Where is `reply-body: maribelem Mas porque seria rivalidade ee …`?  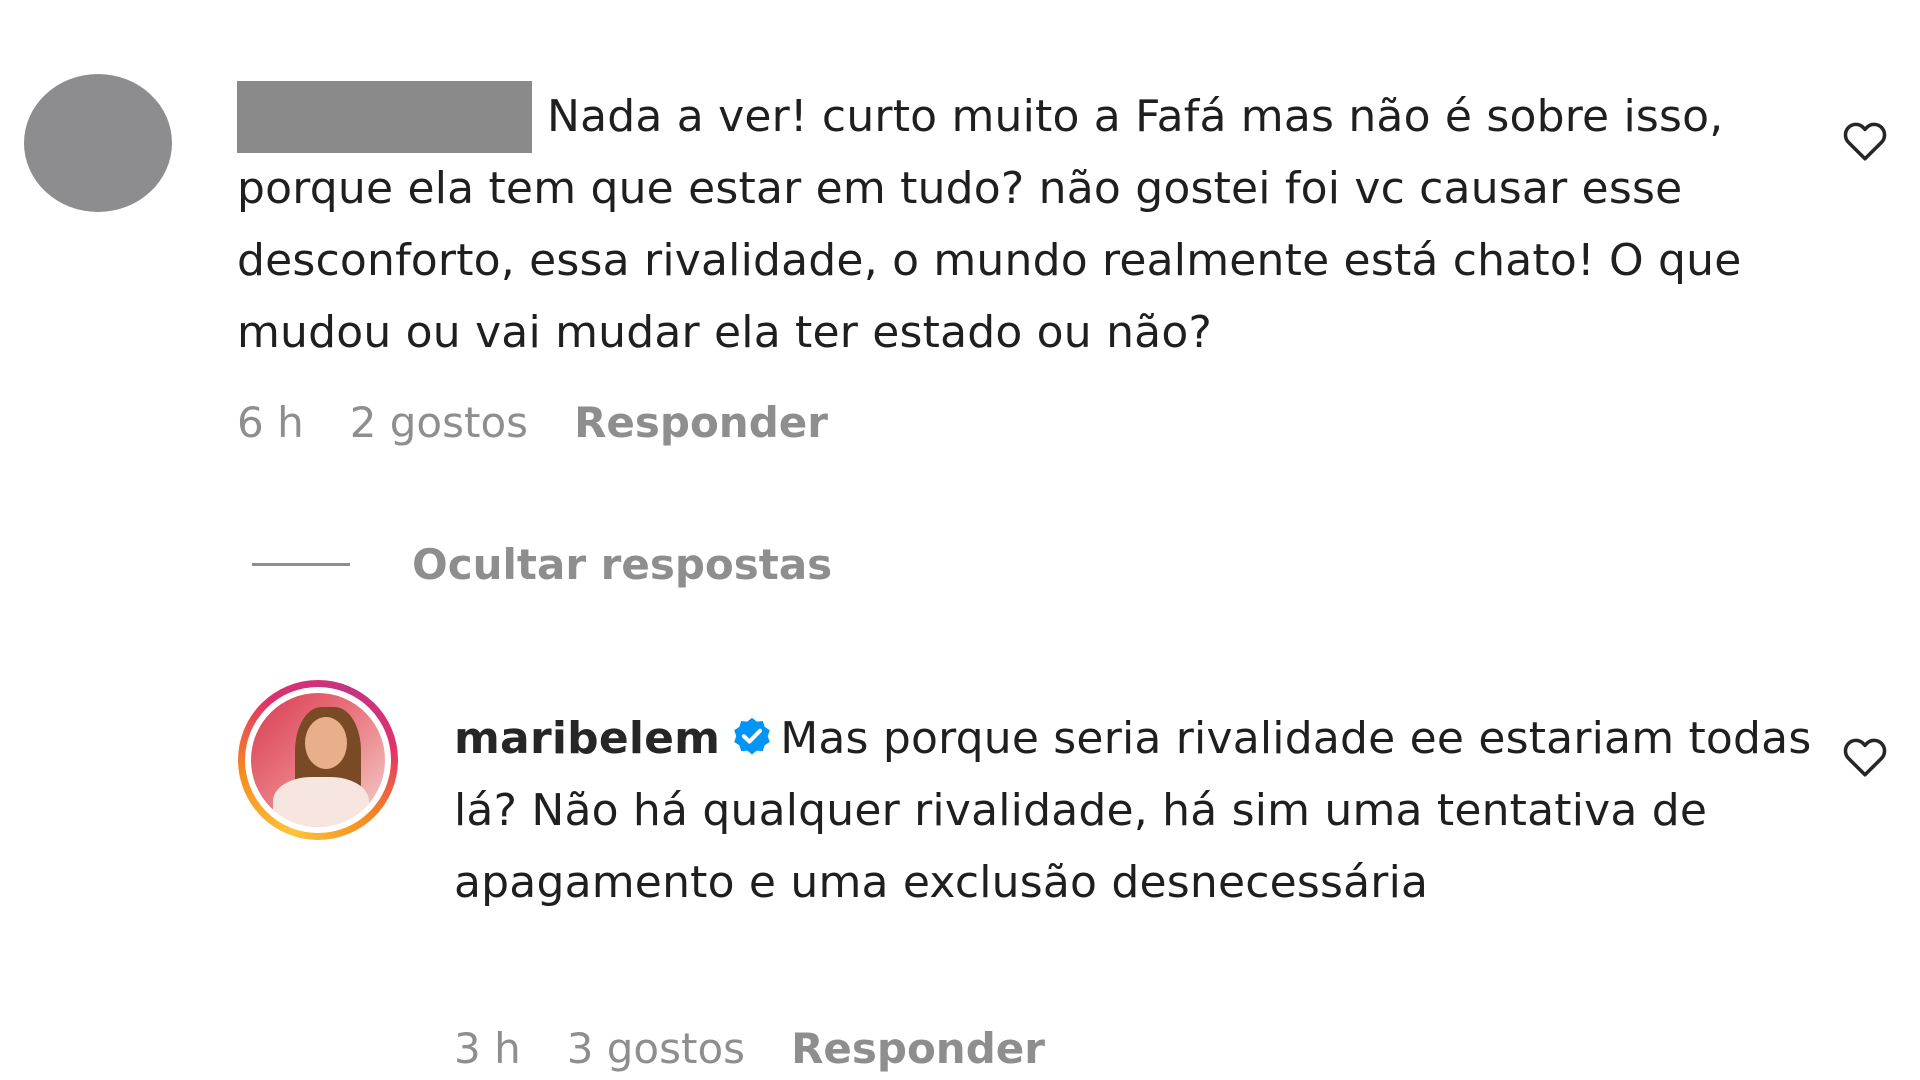 reply-body: maribelem Mas porque seria rivalidade ee … is located at coordinates (1154, 811).